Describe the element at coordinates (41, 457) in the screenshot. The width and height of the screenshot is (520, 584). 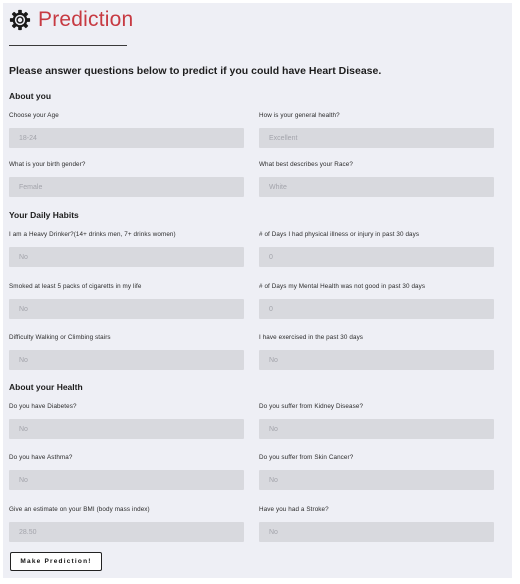
I see `asthma-label: Do you have Asthma?` at that location.